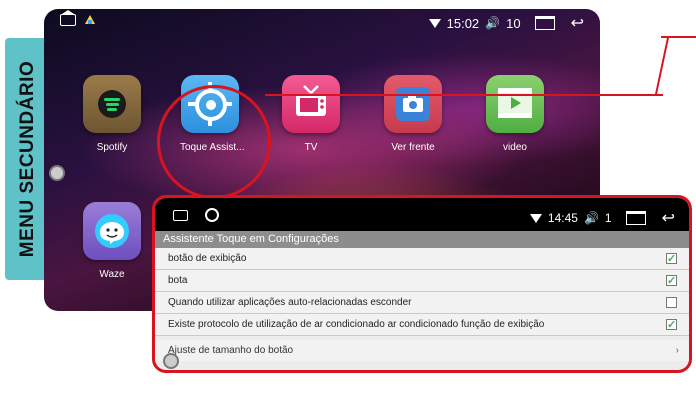  I want to click on camera-icon, so click(413, 104).